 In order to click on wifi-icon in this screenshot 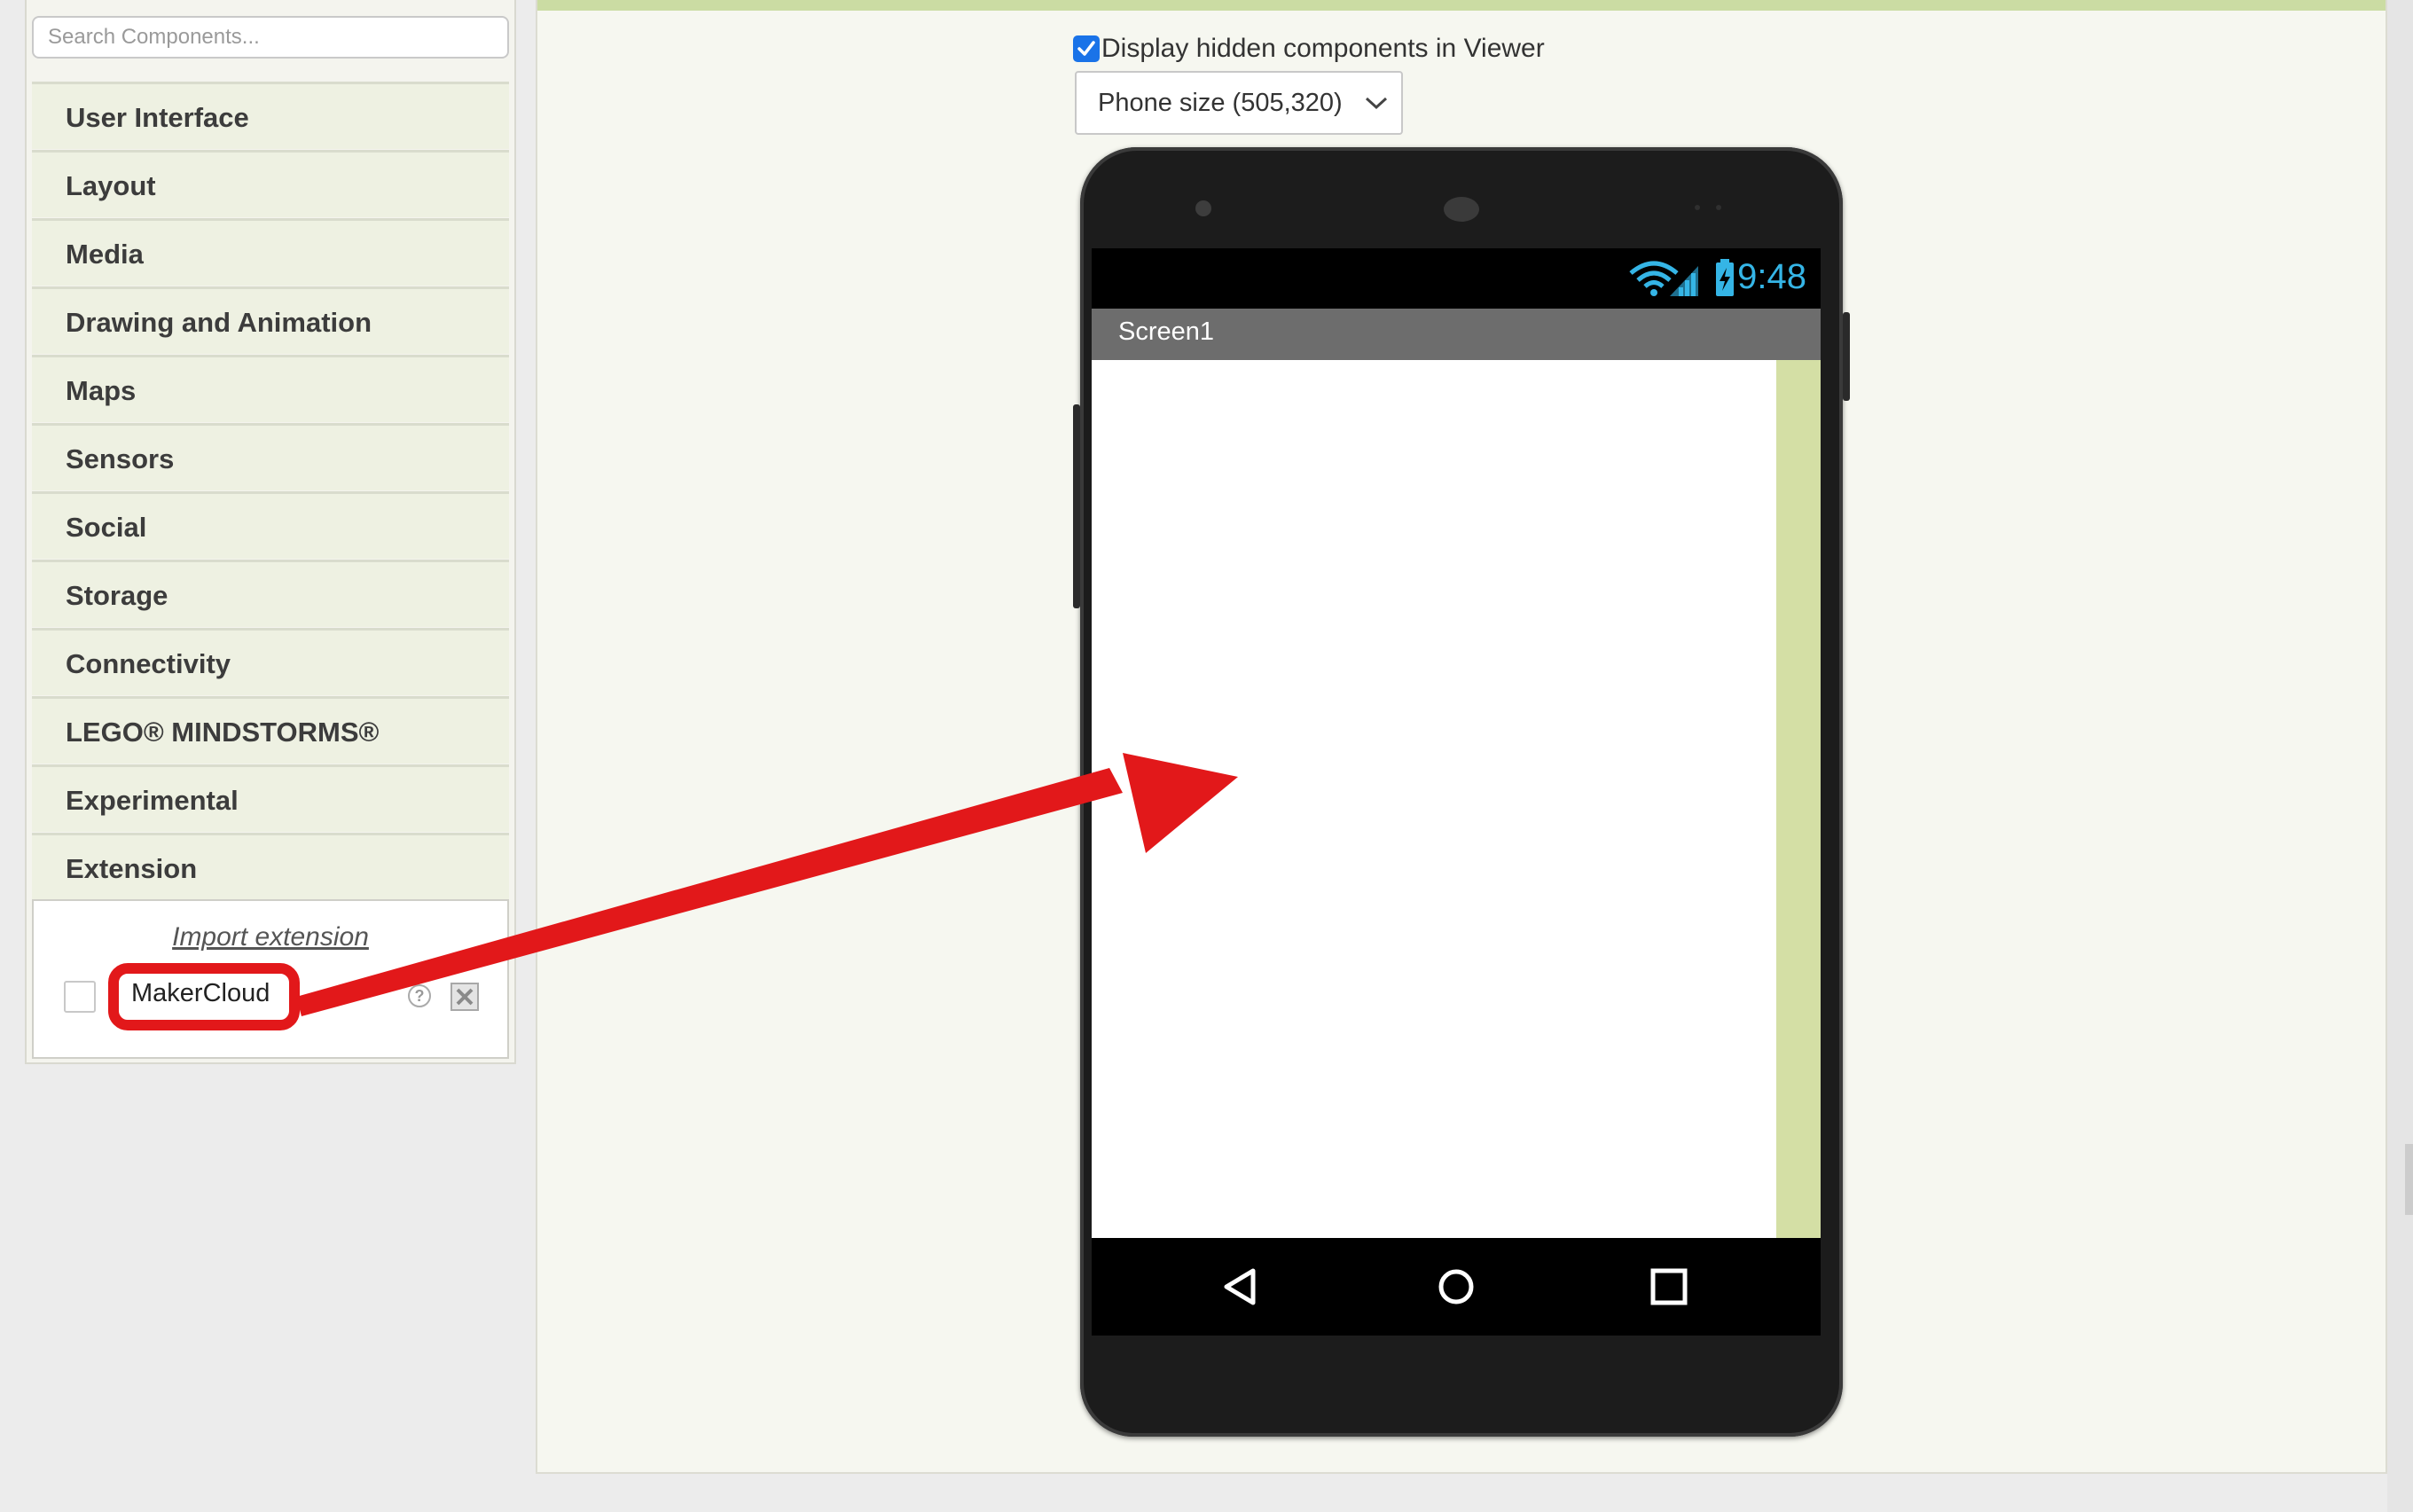, I will do `click(1654, 278)`.